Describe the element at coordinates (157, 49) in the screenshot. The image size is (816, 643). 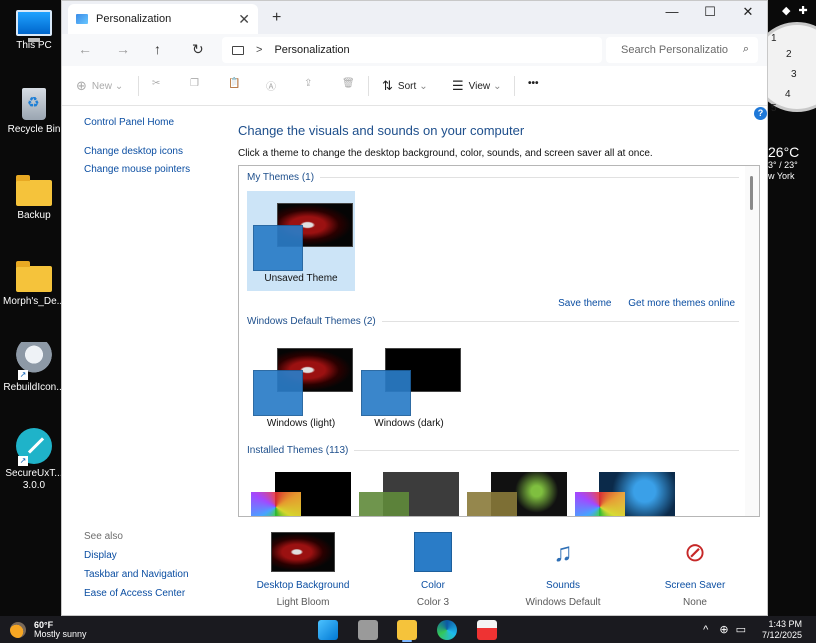
I see `up-button: ↑` at that location.